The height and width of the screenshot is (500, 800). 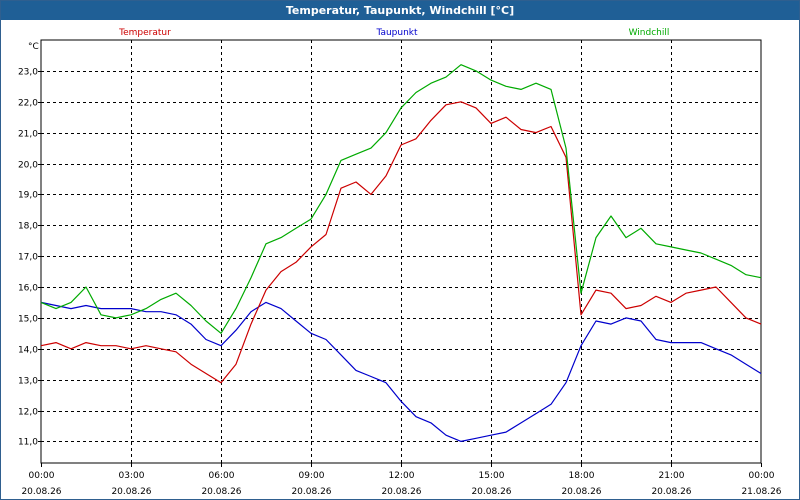 What do you see at coordinates (144, 33) in the screenshot?
I see `legend-label-temperatur: Temperatur` at bounding box center [144, 33].